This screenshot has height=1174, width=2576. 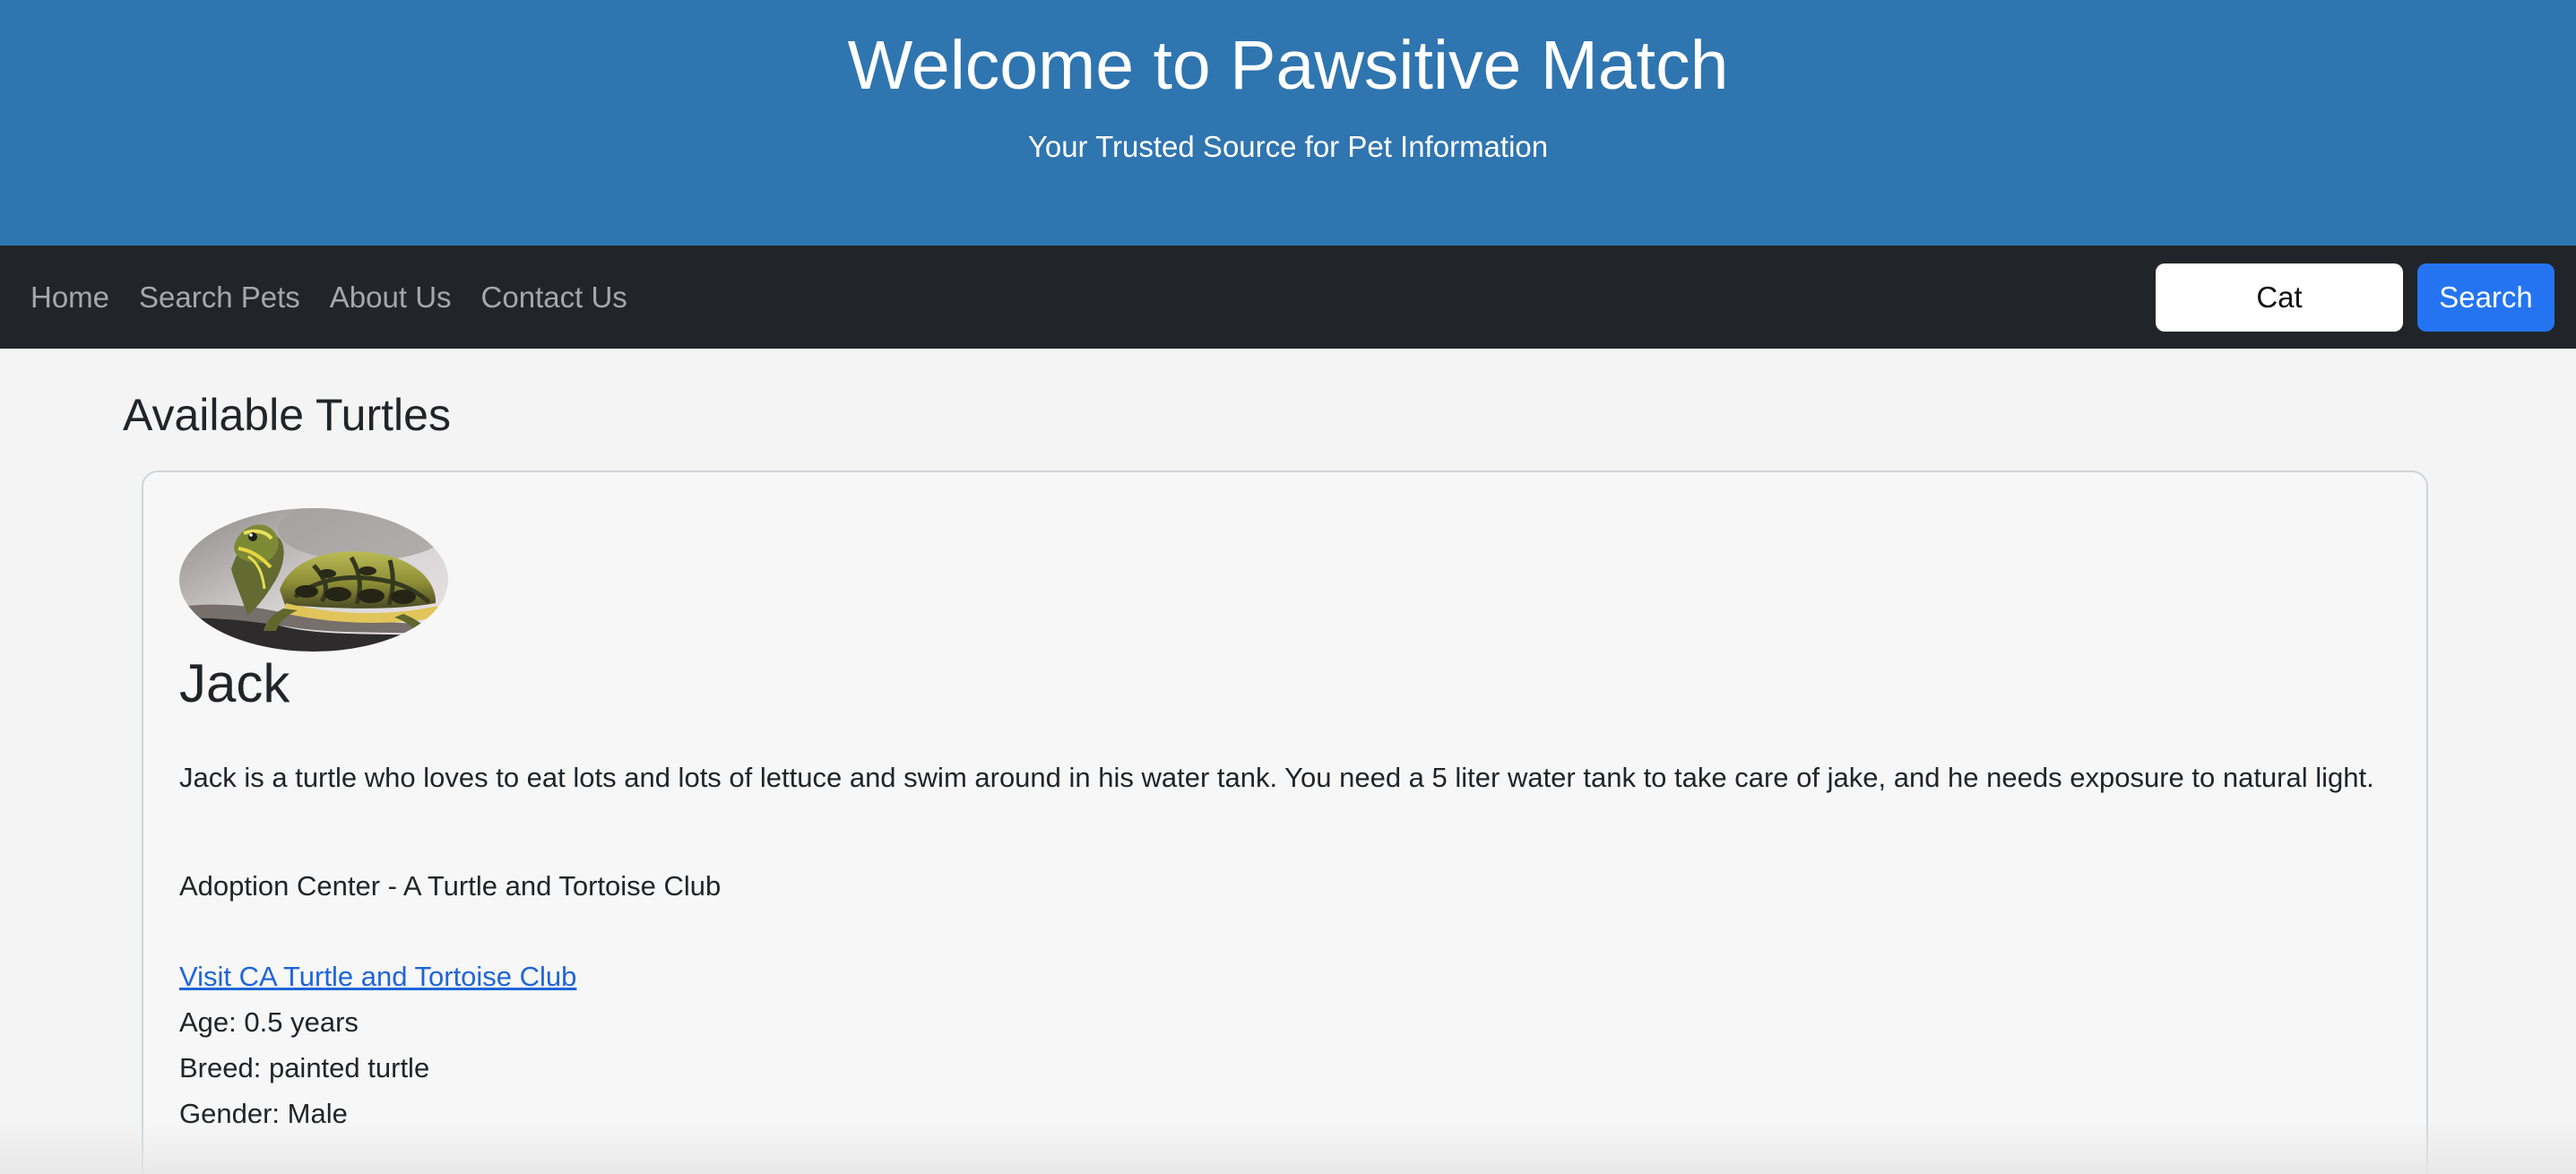 What do you see at coordinates (313, 580) in the screenshot?
I see `turtle-photo` at bounding box center [313, 580].